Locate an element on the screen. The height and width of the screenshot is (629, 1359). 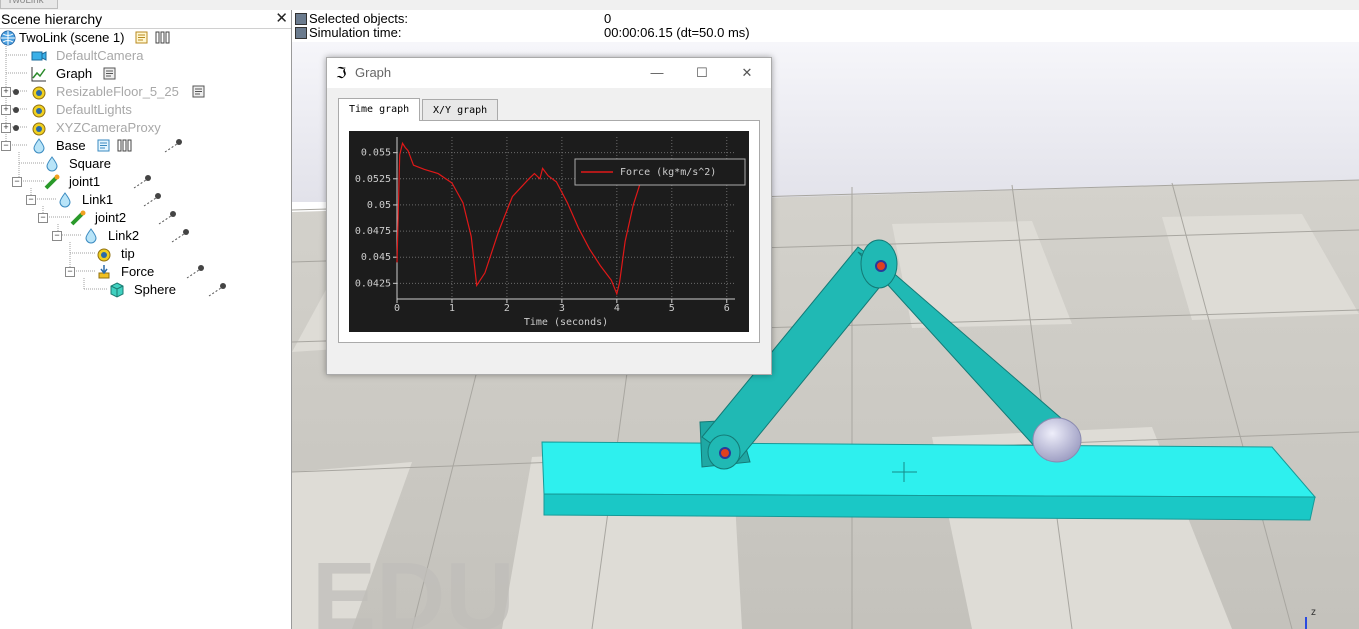
graph-window-app-icon: ℑ is located at coordinates (341, 73).